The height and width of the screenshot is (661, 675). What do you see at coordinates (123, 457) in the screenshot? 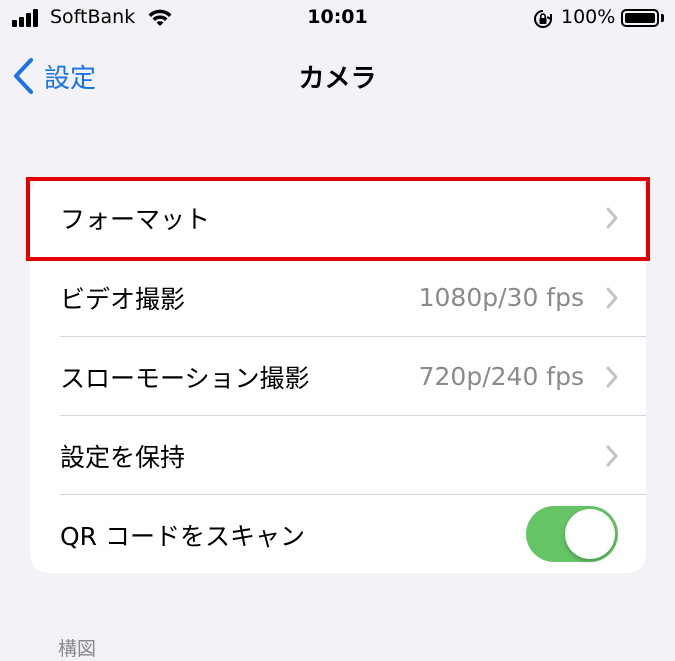
I see `row-label: 設定を保持` at bounding box center [123, 457].